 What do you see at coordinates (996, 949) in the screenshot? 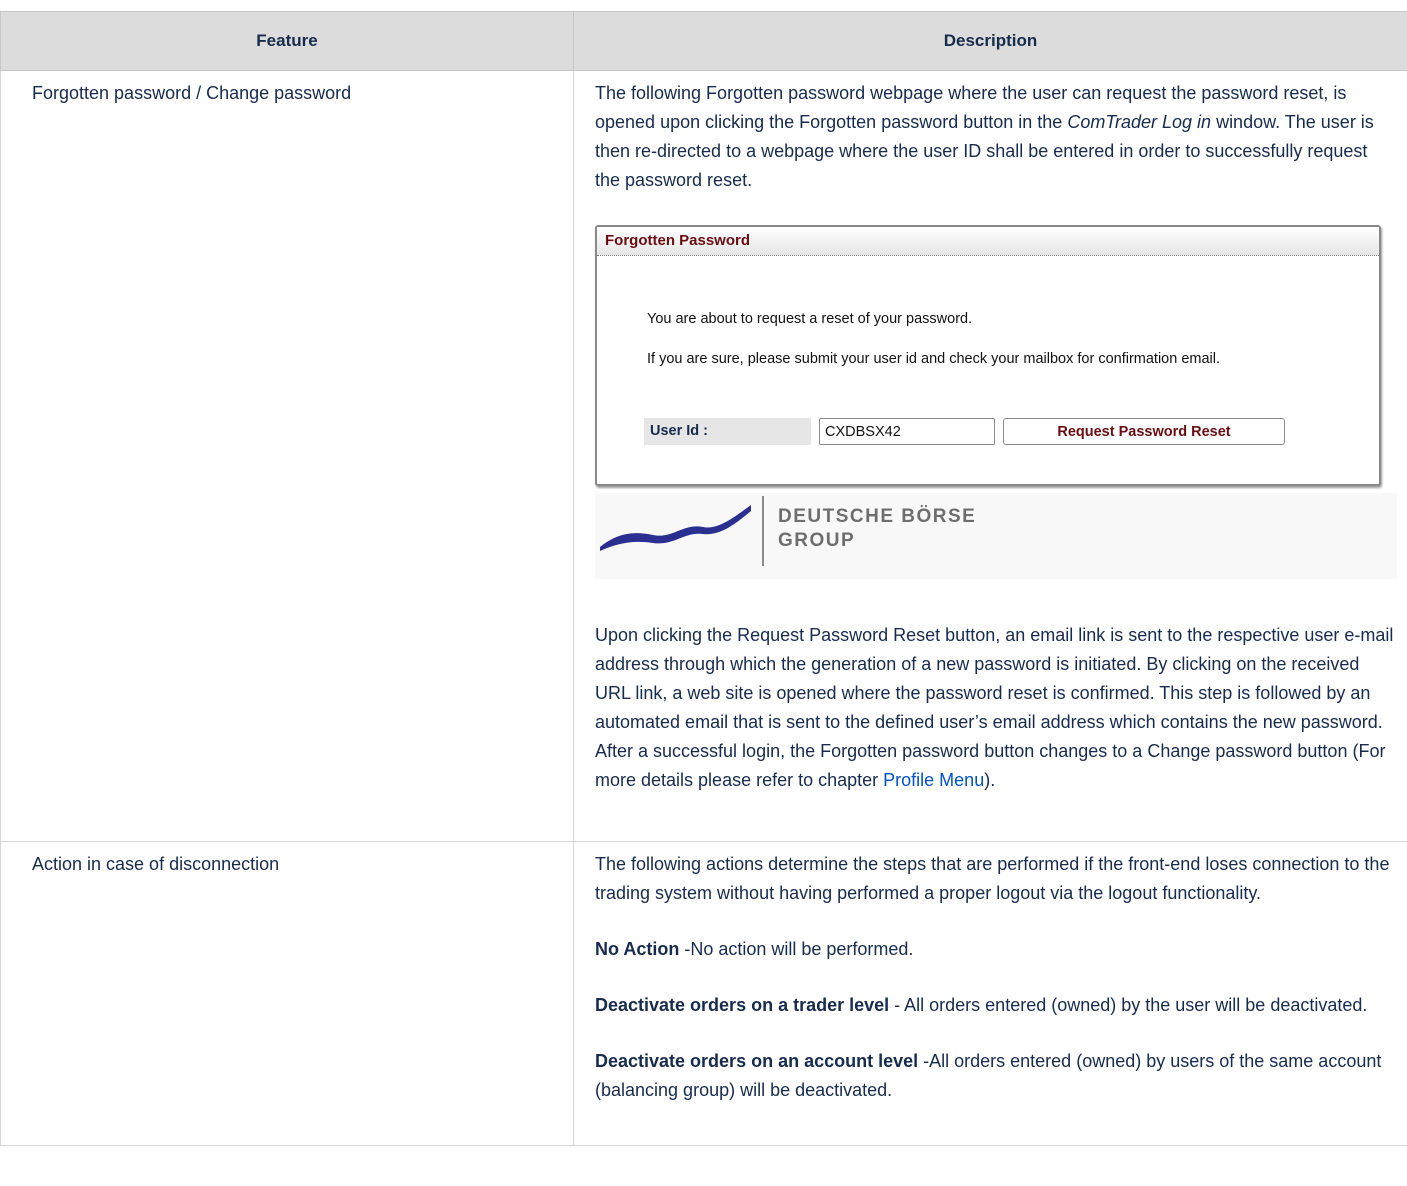
I see `option-no-action: No Action -No action will be performed.` at bounding box center [996, 949].